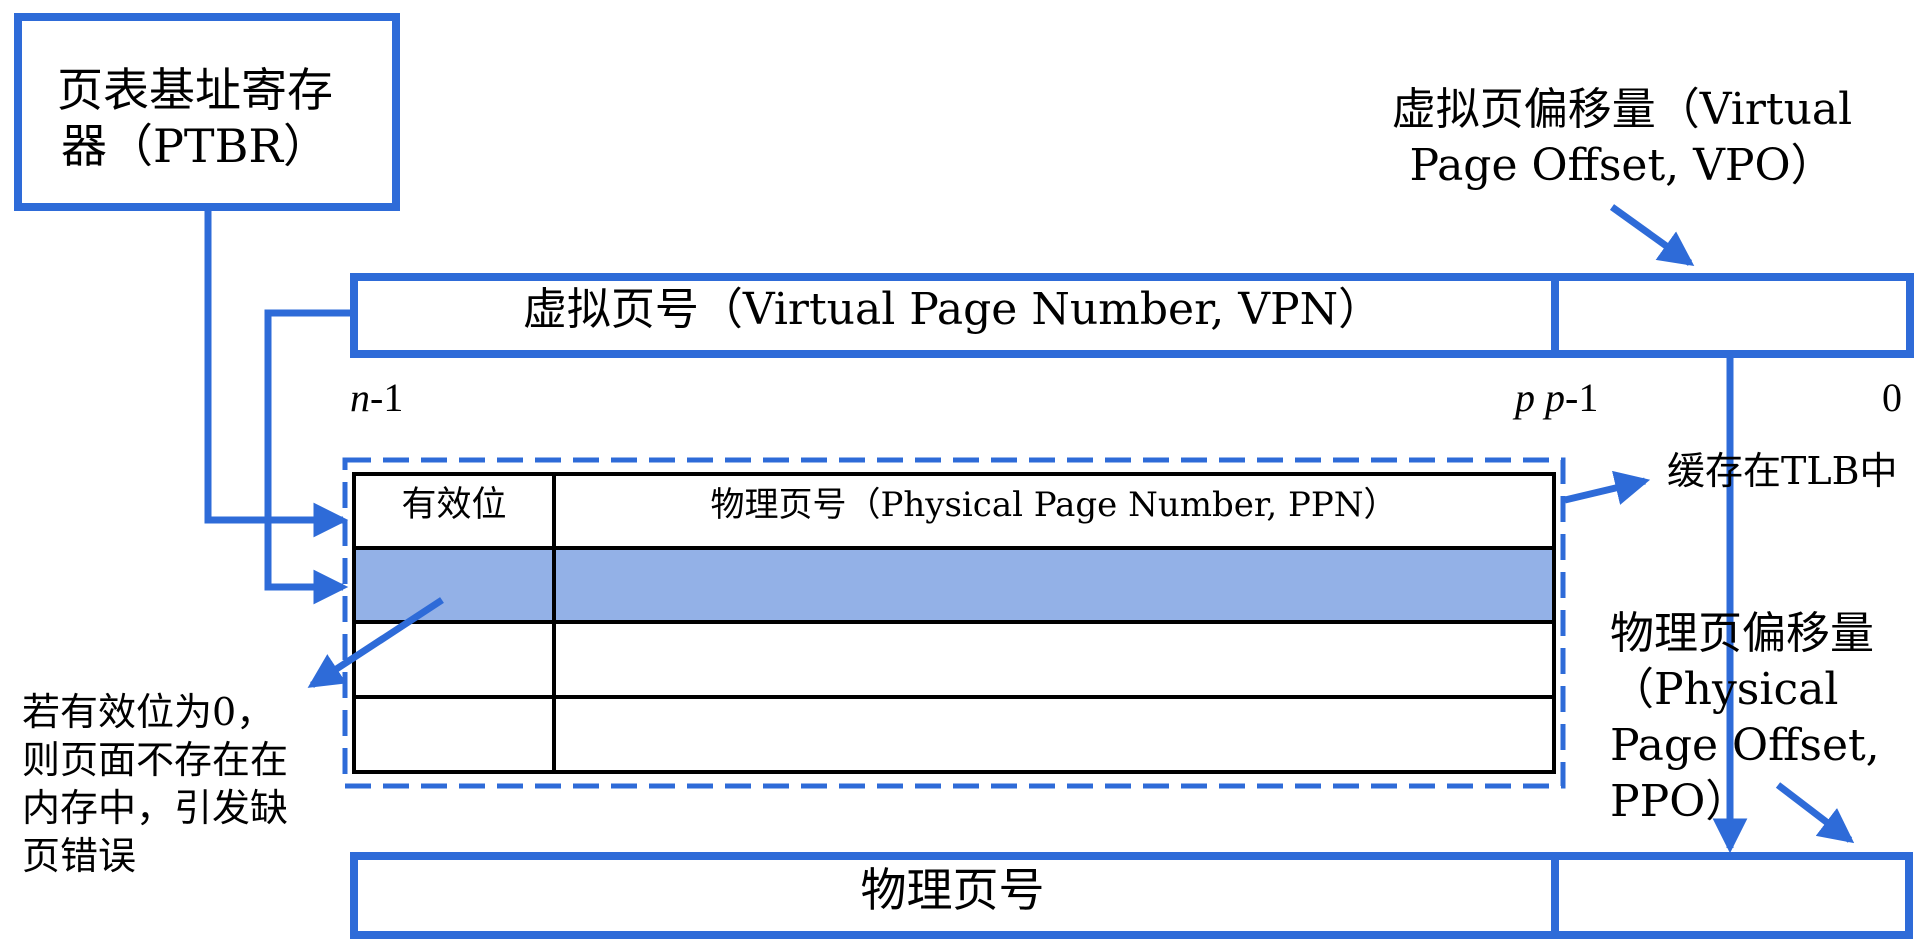  I want to click on tlb-label: 缓存在TLB中, so click(1782, 471).